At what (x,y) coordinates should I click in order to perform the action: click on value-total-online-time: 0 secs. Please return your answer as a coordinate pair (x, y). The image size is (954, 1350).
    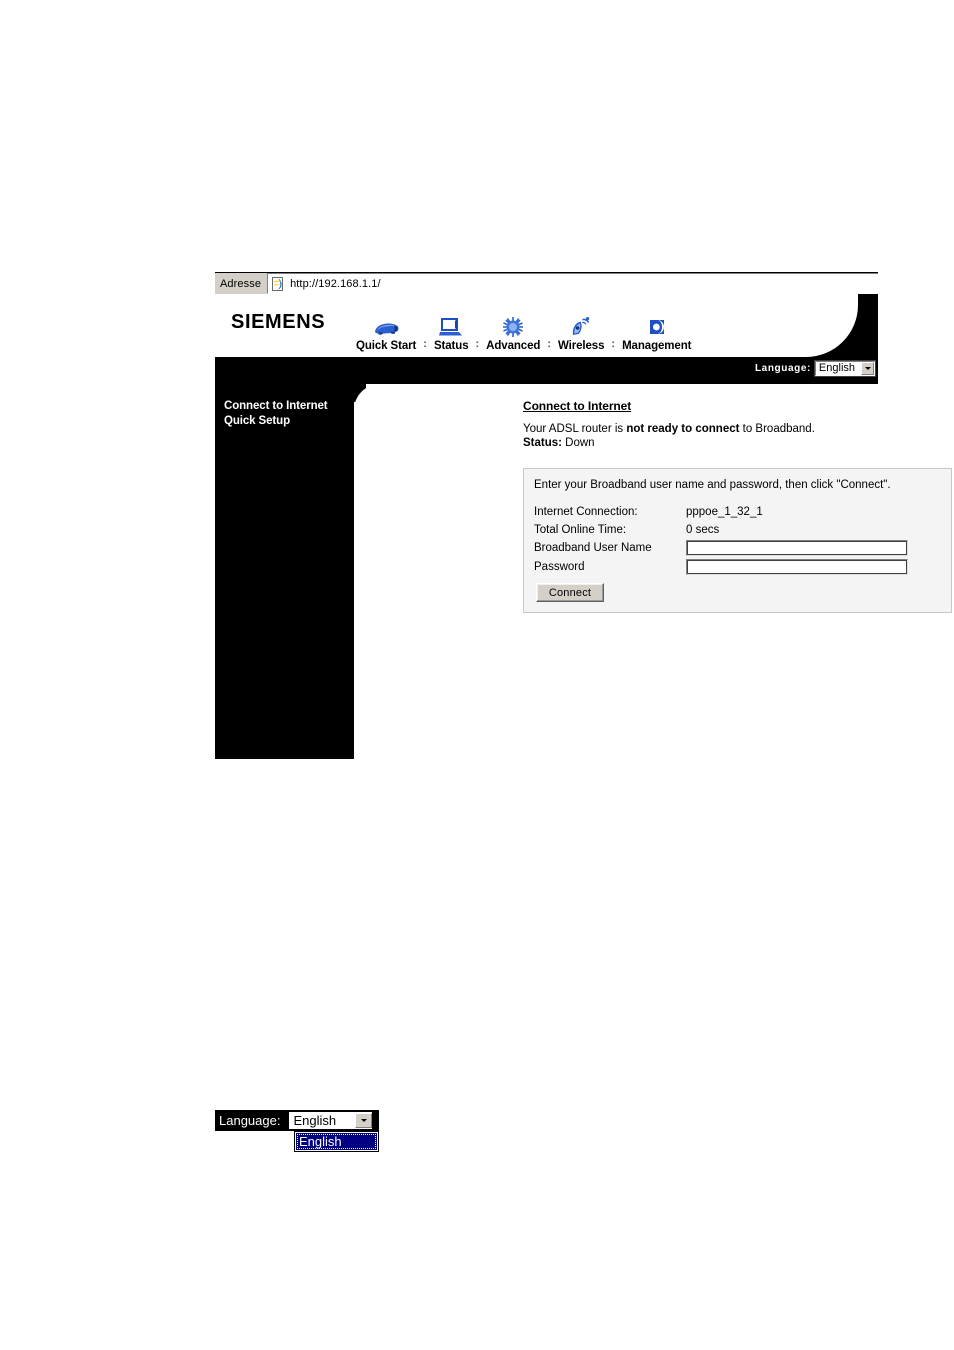
    Looking at the image, I should click on (703, 529).